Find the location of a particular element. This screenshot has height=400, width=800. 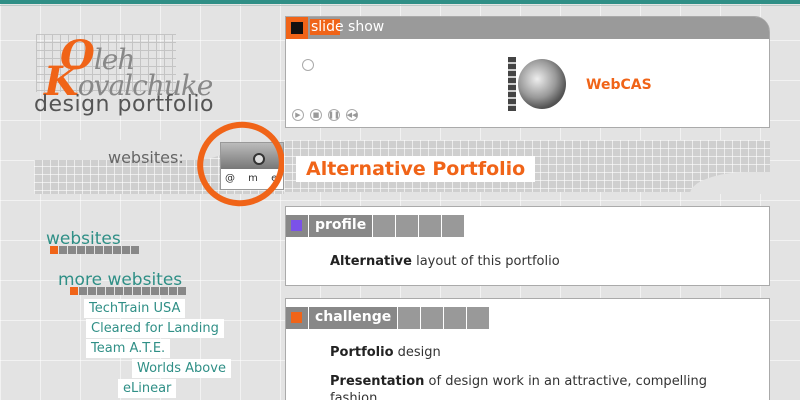

challenge-text-2-bold: Presentation is located at coordinates (377, 381).